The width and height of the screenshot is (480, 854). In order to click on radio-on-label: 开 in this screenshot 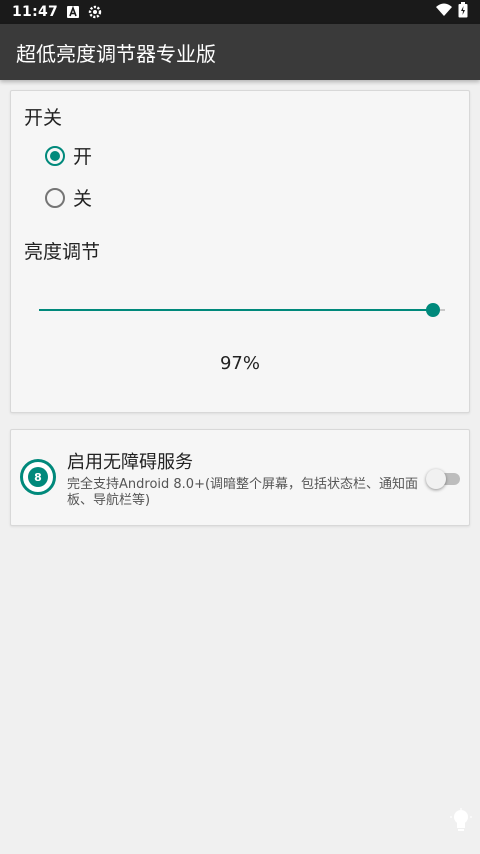, I will do `click(83, 157)`.